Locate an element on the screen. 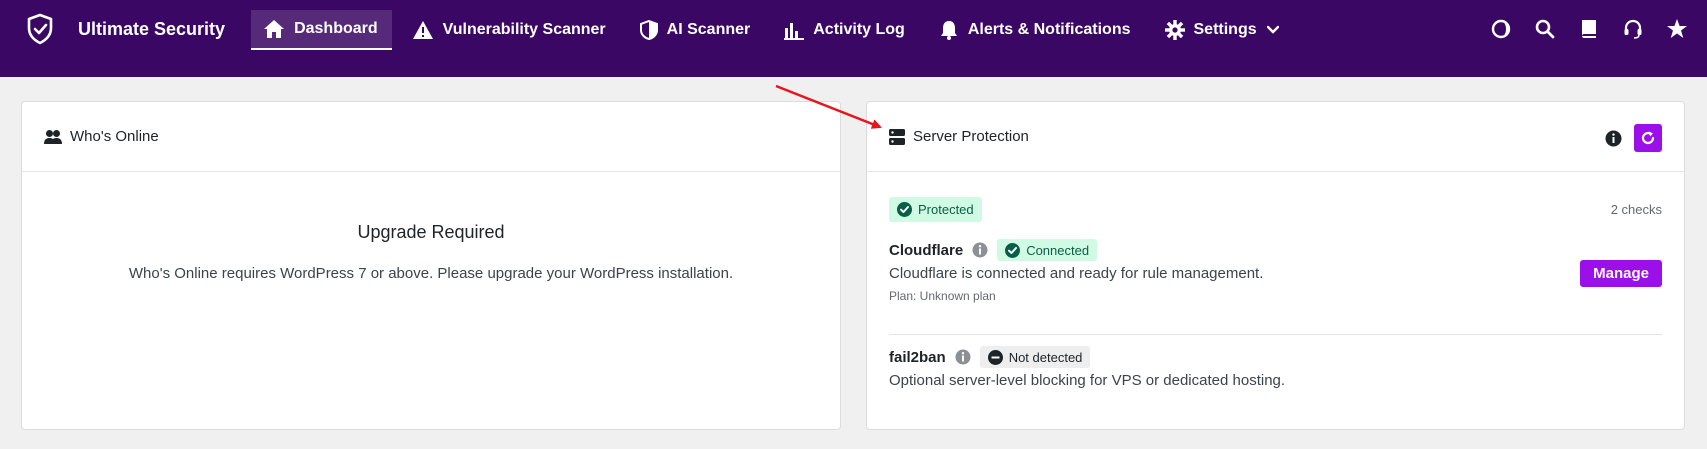 The image size is (1707, 449). not-detected-badge: Not detected is located at coordinates (1035, 357).